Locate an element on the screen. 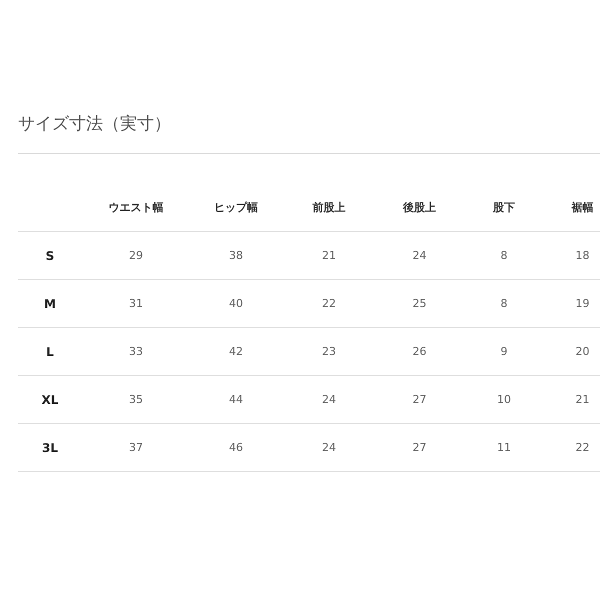 This screenshot has height=600, width=600. size-label: S is located at coordinates (50, 255).